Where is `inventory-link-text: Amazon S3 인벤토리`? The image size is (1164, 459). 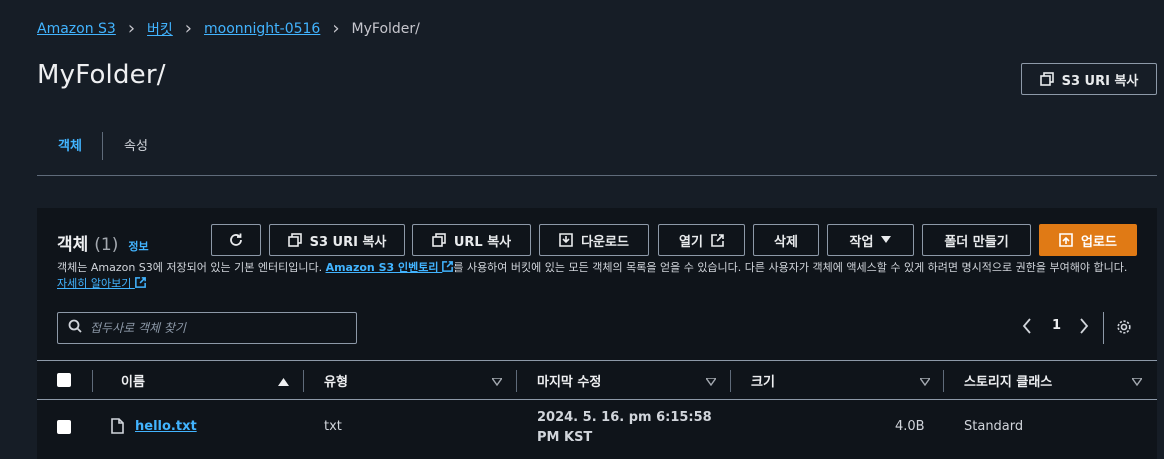
inventory-link-text: Amazon S3 인벤토리 is located at coordinates (382, 267).